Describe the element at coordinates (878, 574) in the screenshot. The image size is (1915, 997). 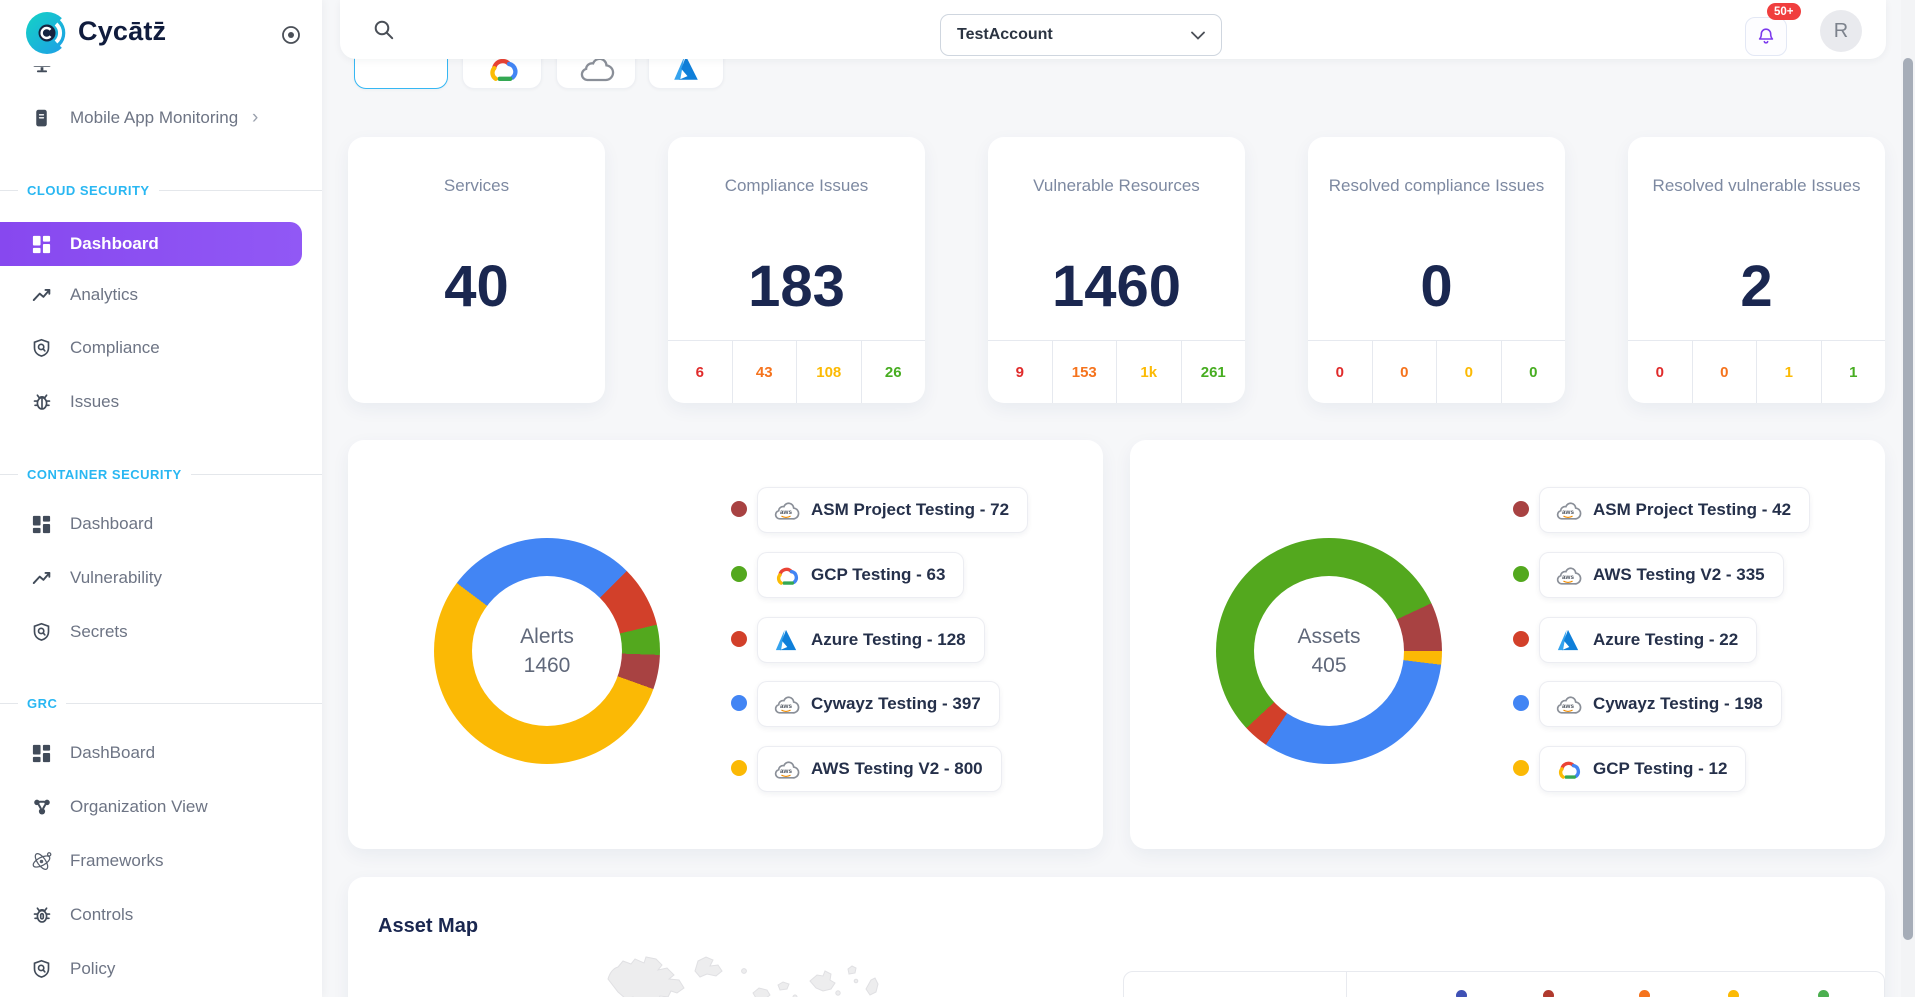
I see `legend-label: GCP Testing - 63` at that location.